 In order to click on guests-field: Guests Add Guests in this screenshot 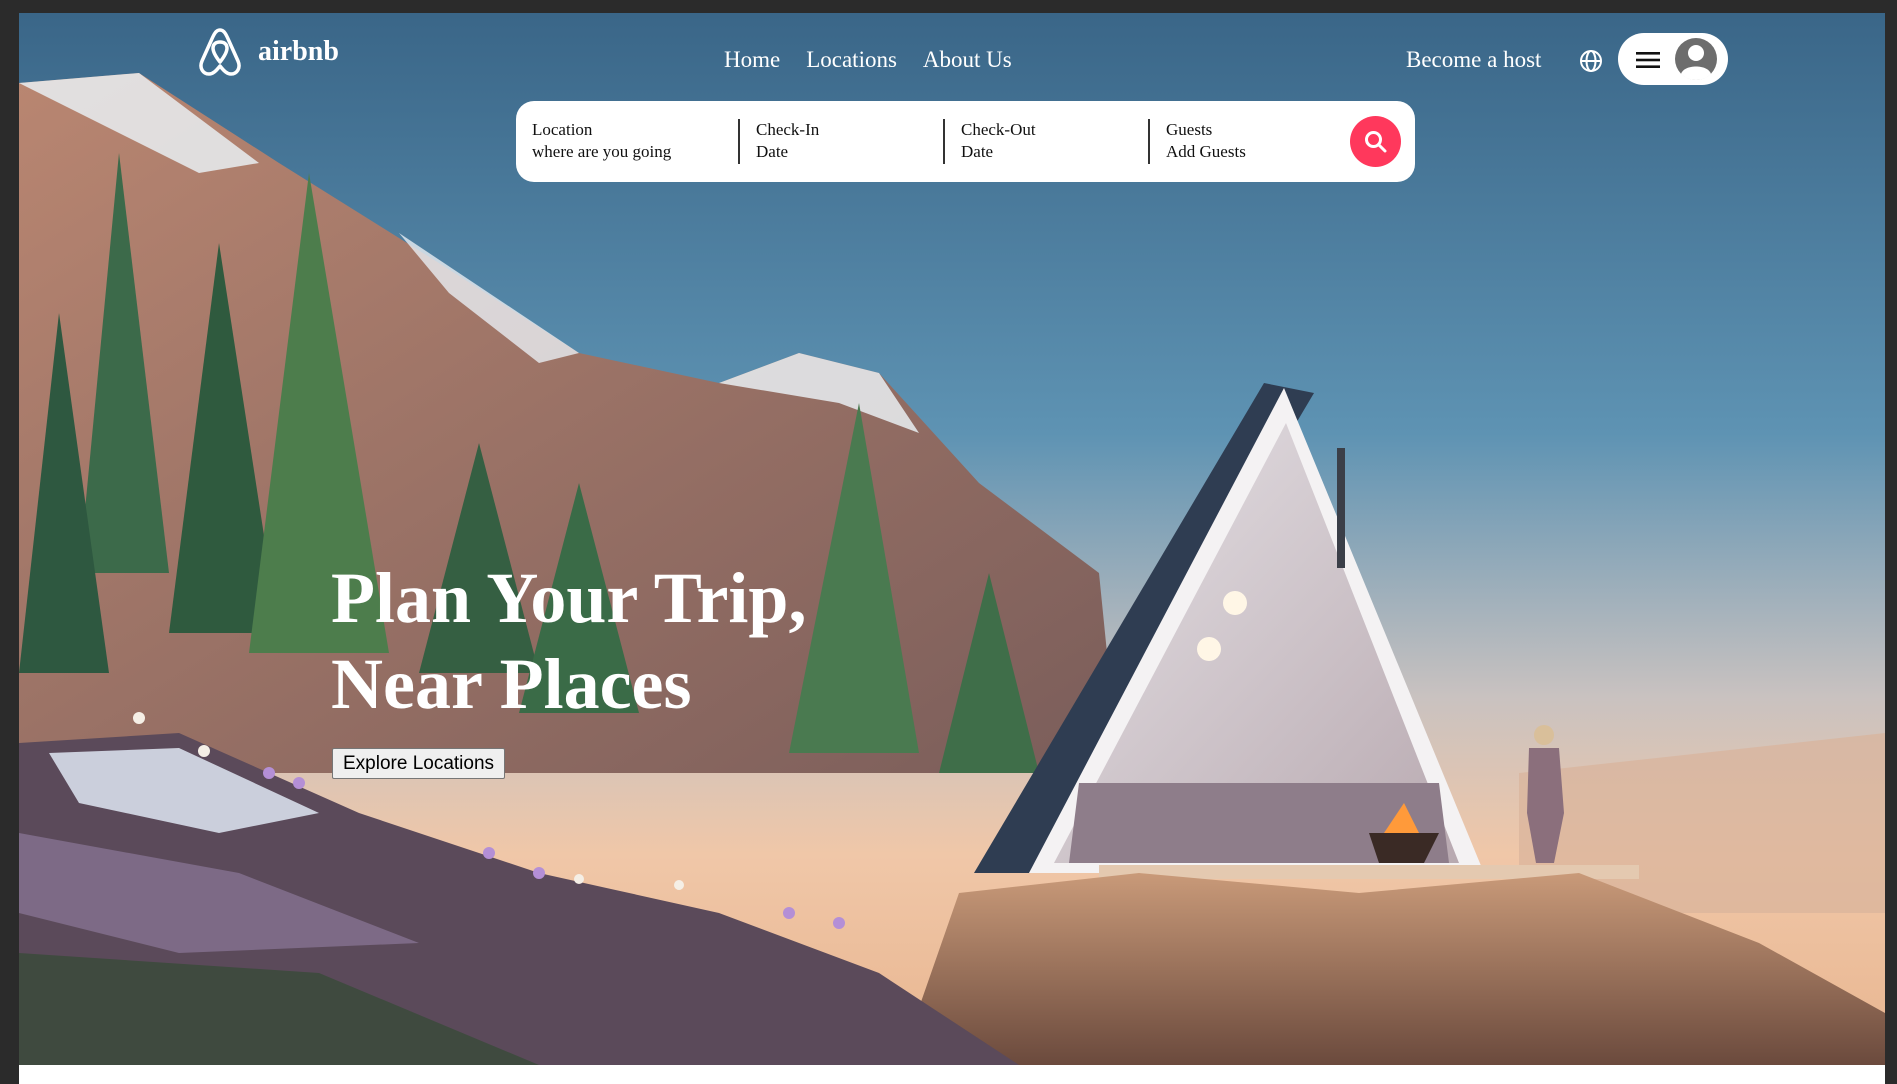, I will do `click(1206, 141)`.